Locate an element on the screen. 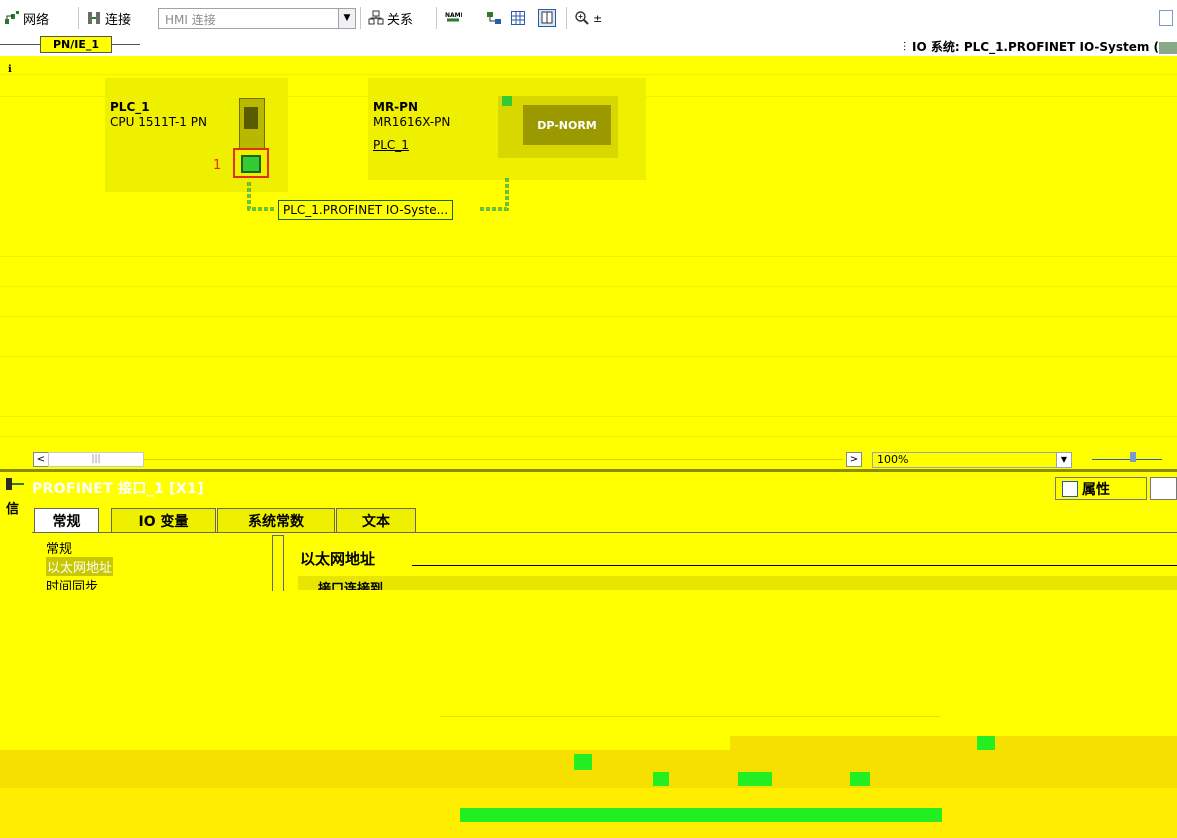 This screenshot has height=838, width=1177. section-title: 以太网地址 is located at coordinates (338, 559).